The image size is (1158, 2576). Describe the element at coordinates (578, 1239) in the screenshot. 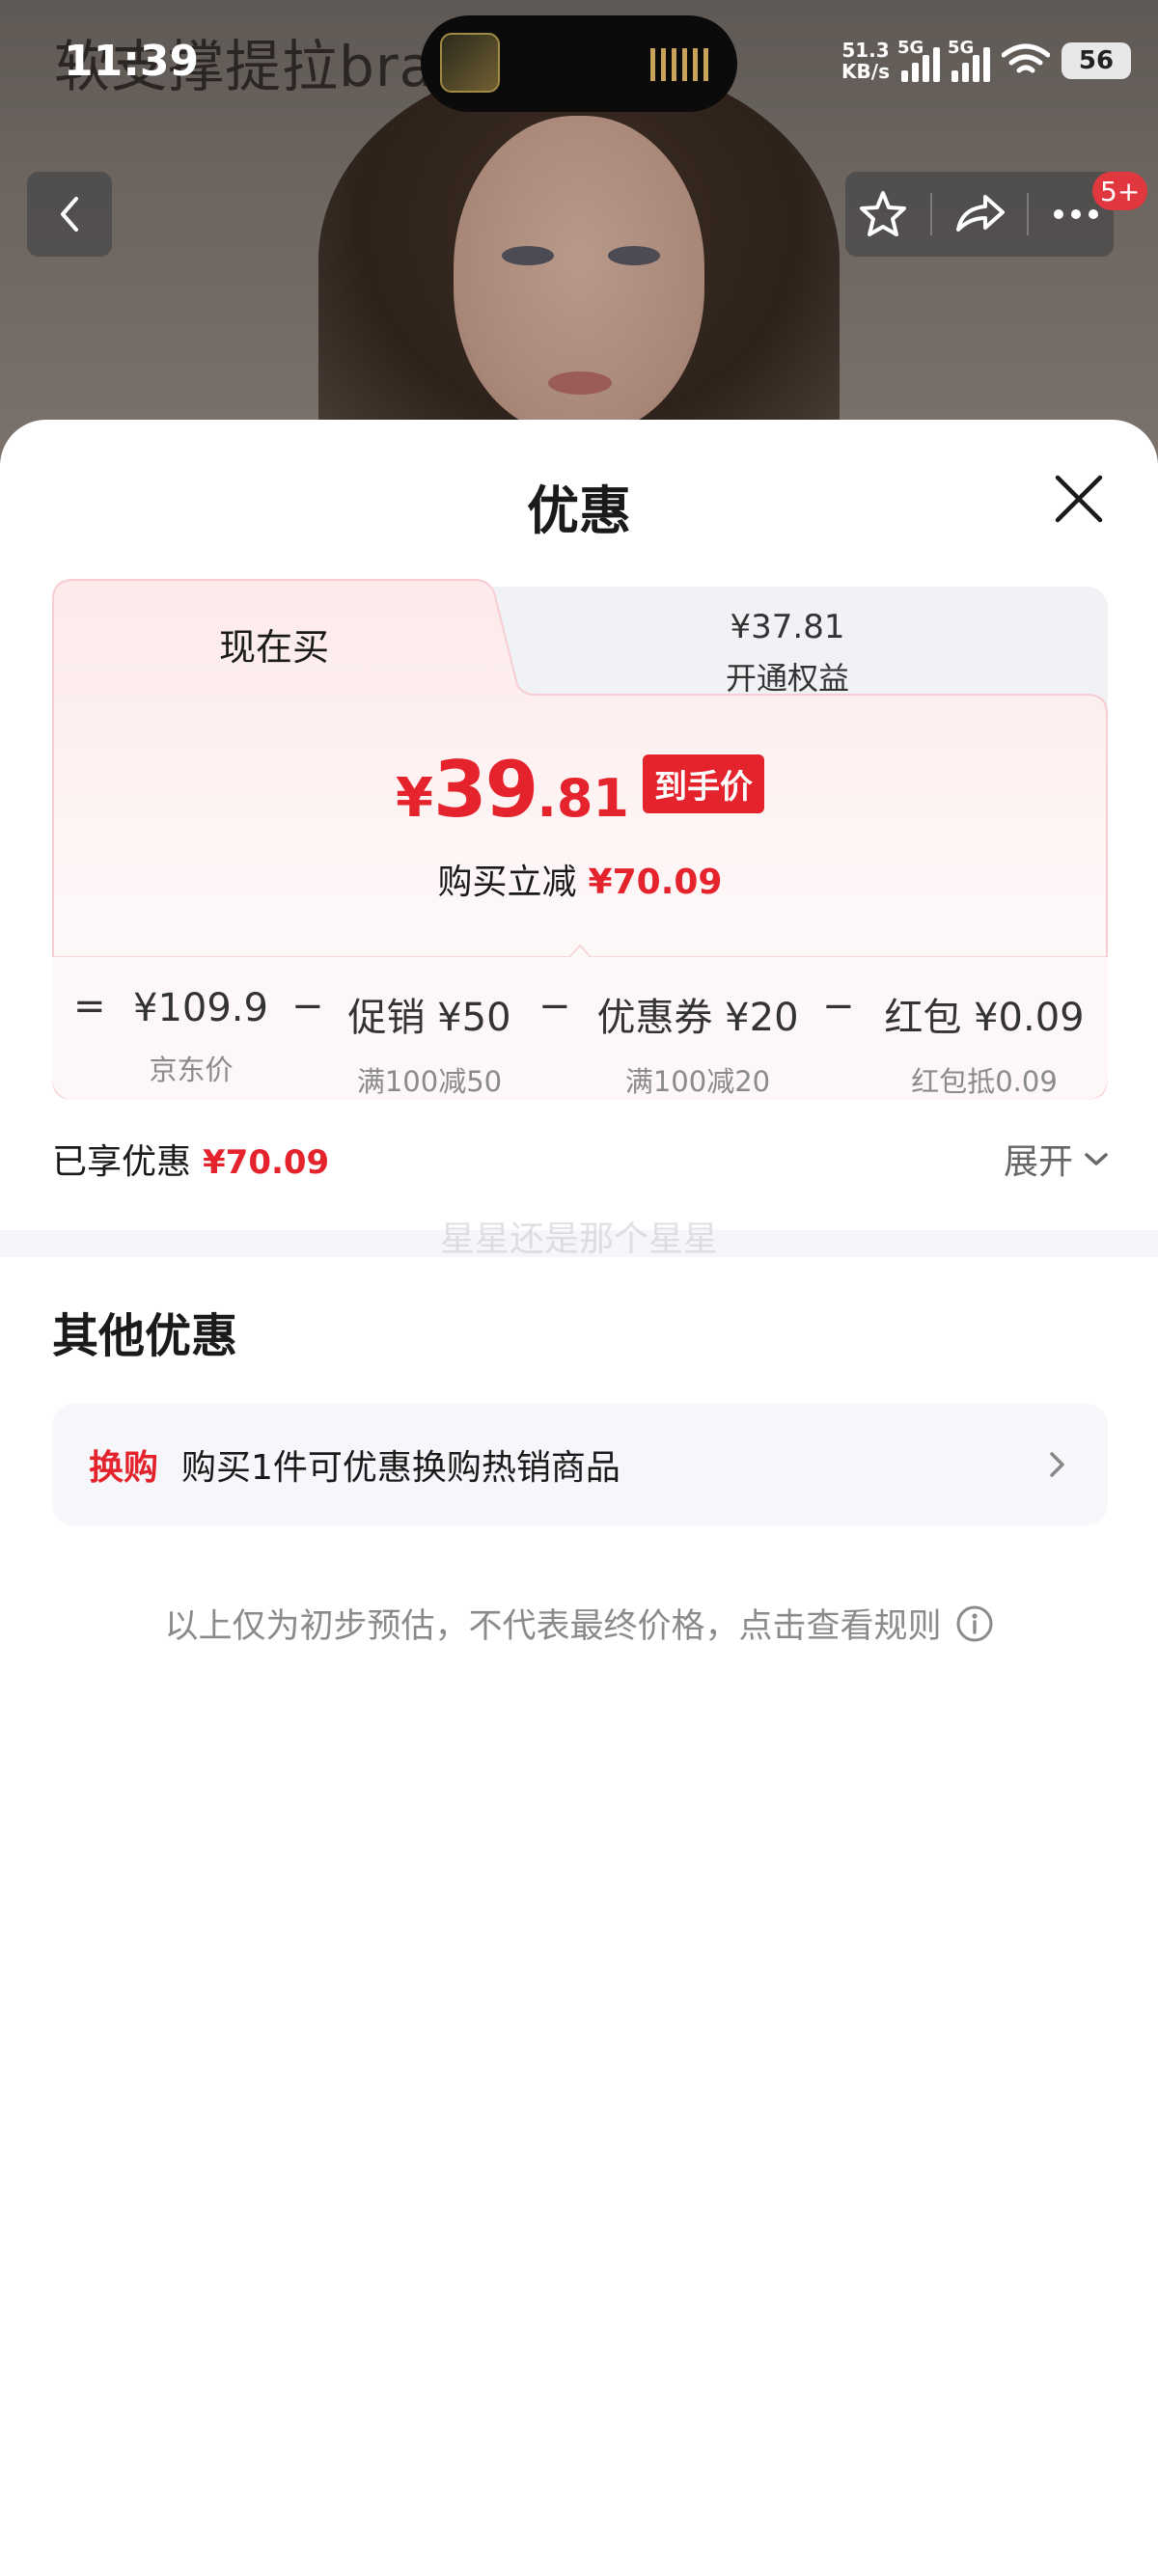

I see `watermark: 星星还是那个星星` at that location.